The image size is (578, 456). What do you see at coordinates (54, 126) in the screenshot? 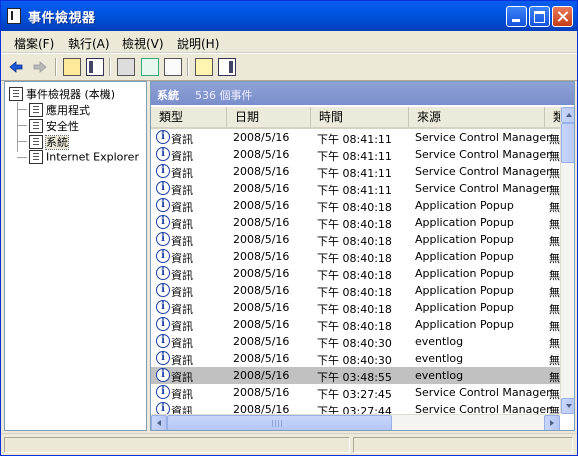
I see `tree-item-security: 安全性` at bounding box center [54, 126].